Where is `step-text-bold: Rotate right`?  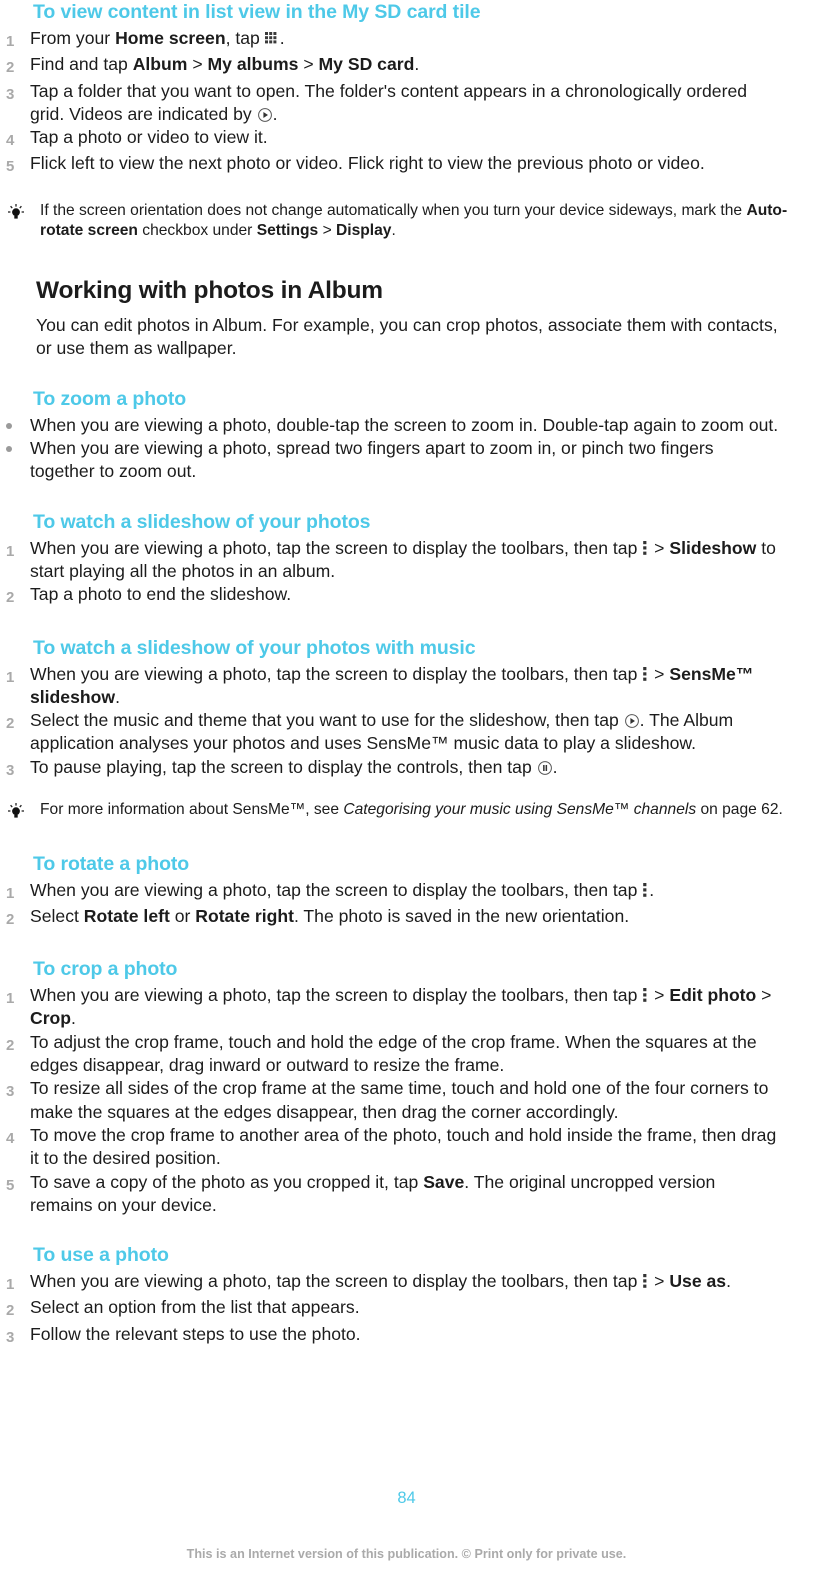 step-text-bold: Rotate right is located at coordinates (244, 915).